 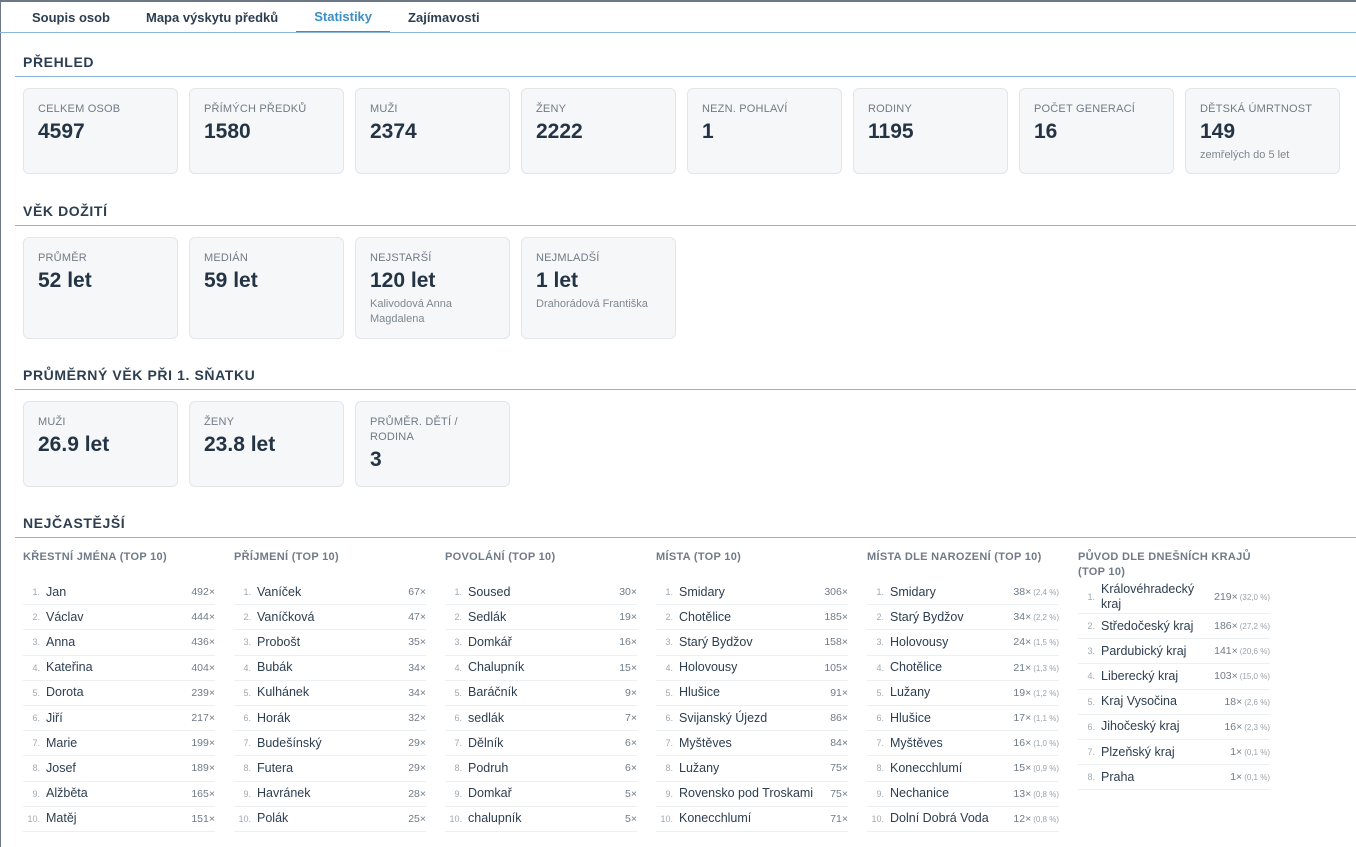 I want to click on list-item-rank: 9., so click(x=880, y=793).